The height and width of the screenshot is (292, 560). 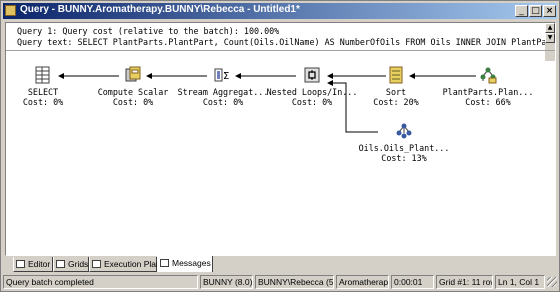 What do you see at coordinates (221, 75) in the screenshot?
I see `stream-aggregate-icon: Σ` at bounding box center [221, 75].